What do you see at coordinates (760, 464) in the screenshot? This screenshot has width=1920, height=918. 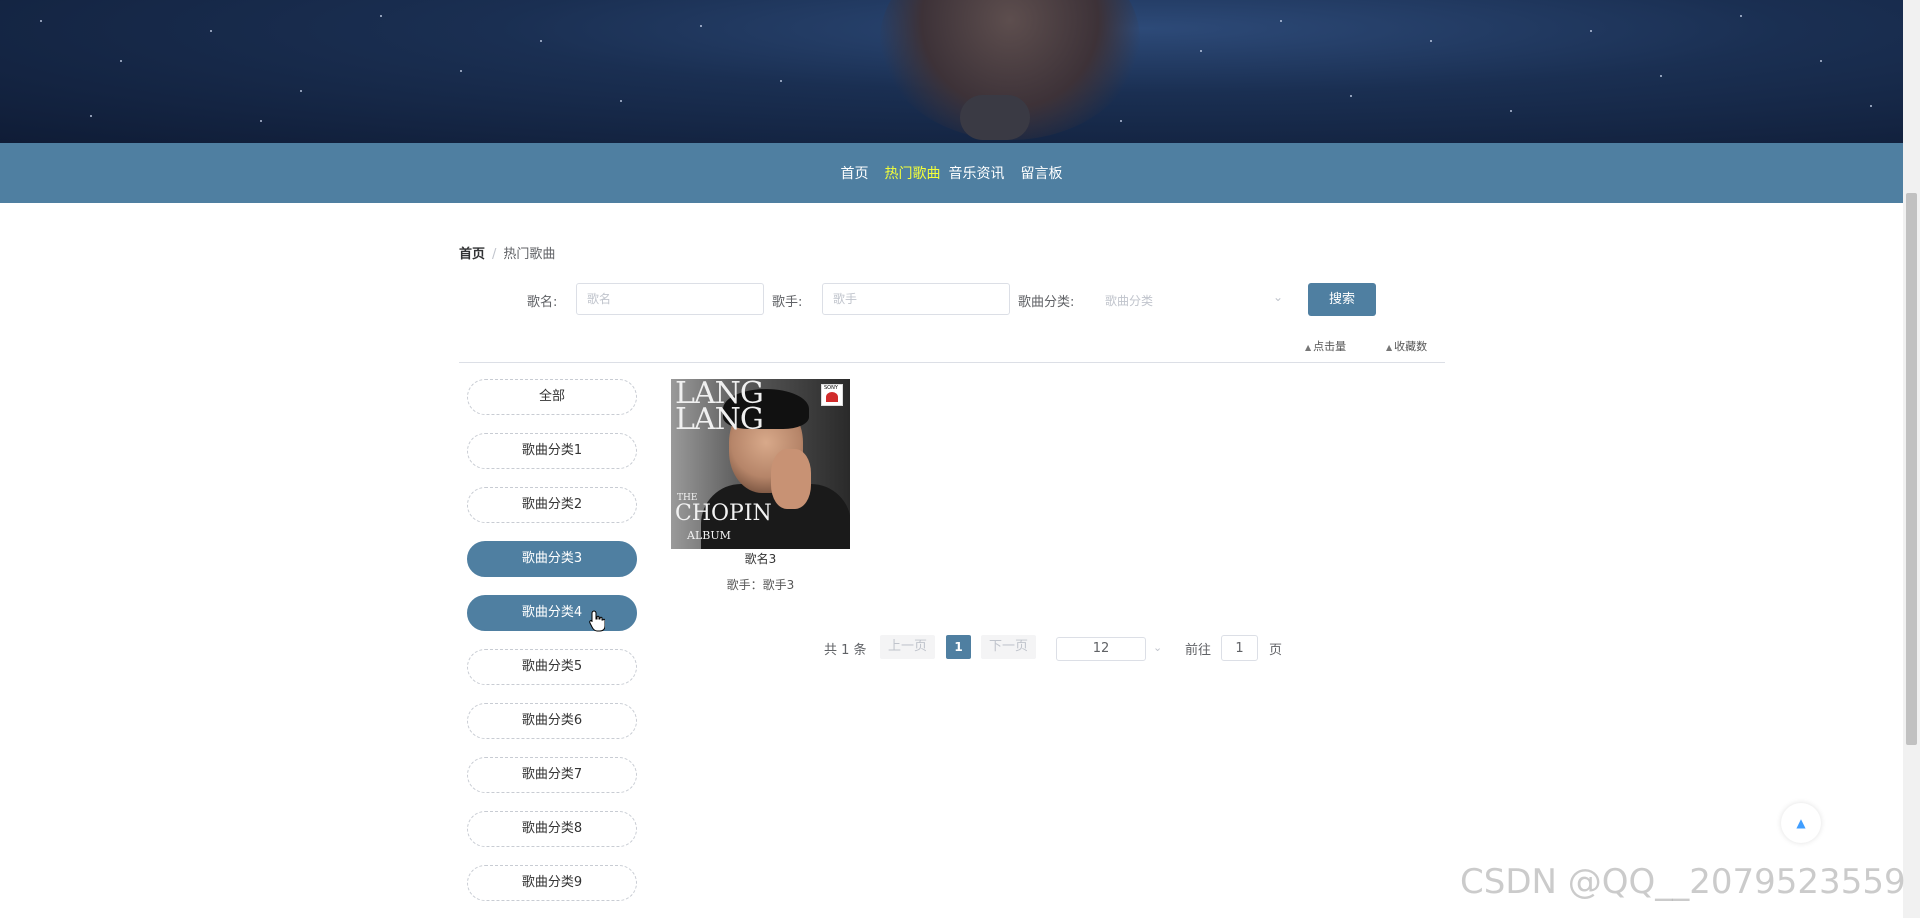 I see `song-cover-image: LANG LANG THE CHOPIN ALBUM SONY` at bounding box center [760, 464].